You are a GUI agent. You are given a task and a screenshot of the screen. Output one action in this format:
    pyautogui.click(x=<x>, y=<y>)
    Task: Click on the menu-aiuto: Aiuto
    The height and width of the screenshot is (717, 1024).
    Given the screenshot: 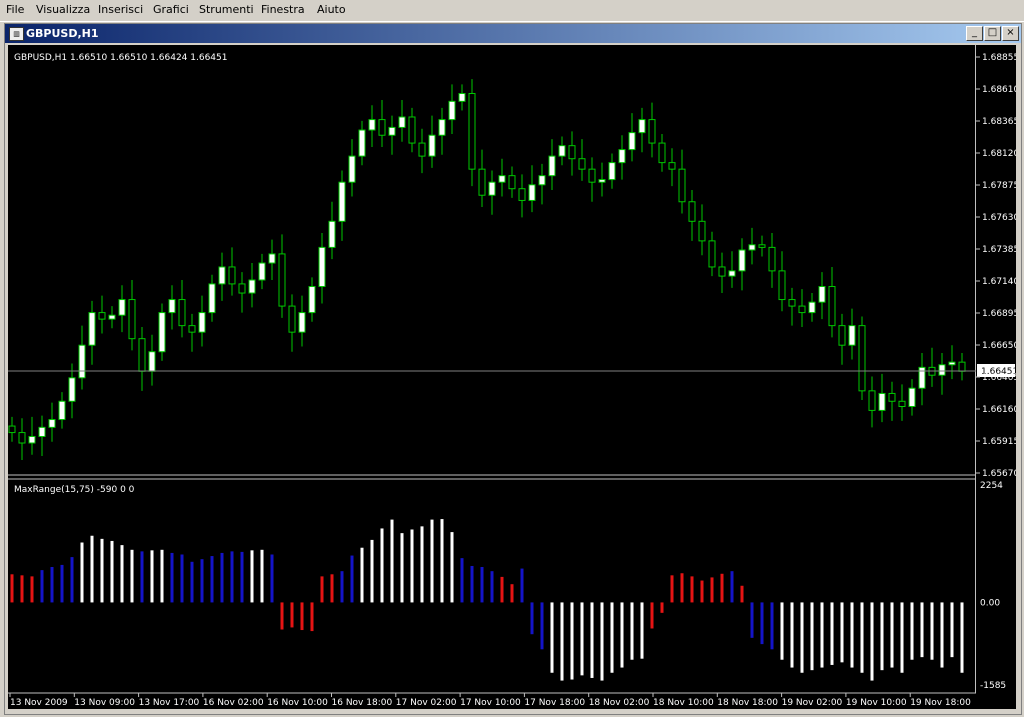 What is the action you would take?
    pyautogui.click(x=331, y=9)
    